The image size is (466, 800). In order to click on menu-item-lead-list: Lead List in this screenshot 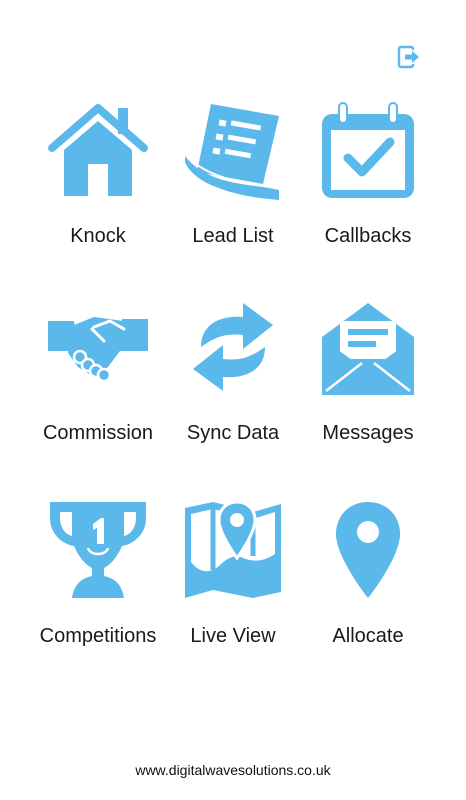, I will do `click(233, 181)`.